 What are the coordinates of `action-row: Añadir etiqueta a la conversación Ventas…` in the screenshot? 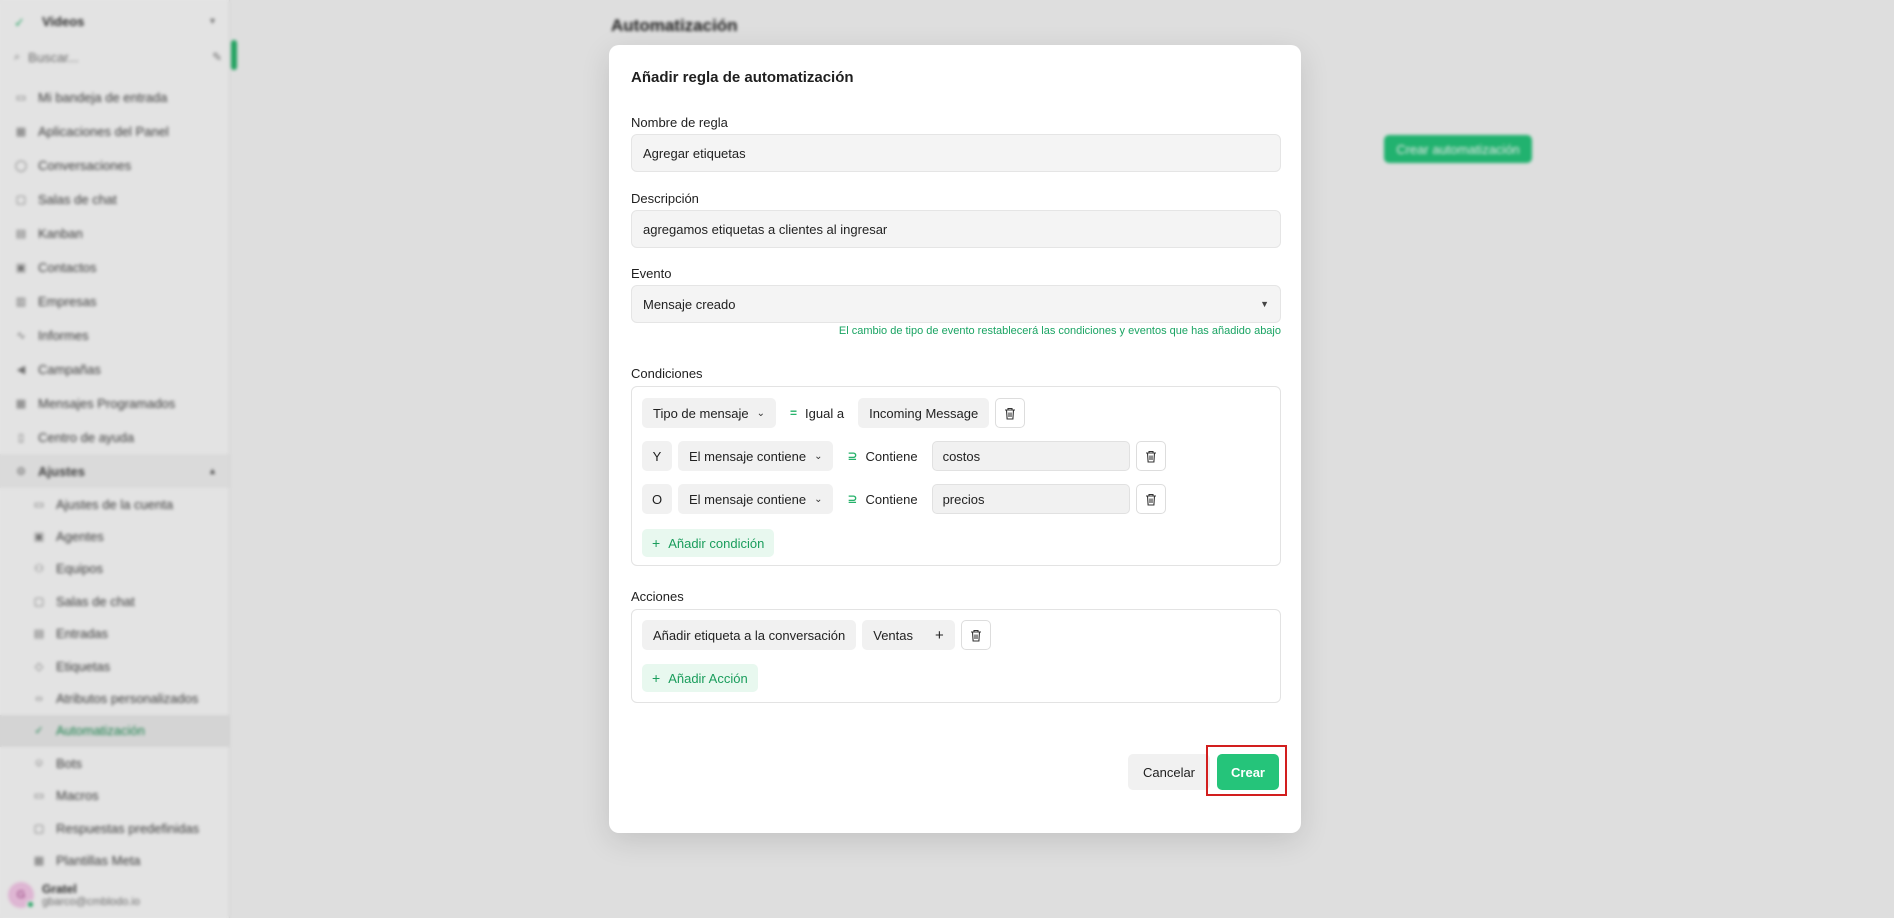 It's located at (816, 635).